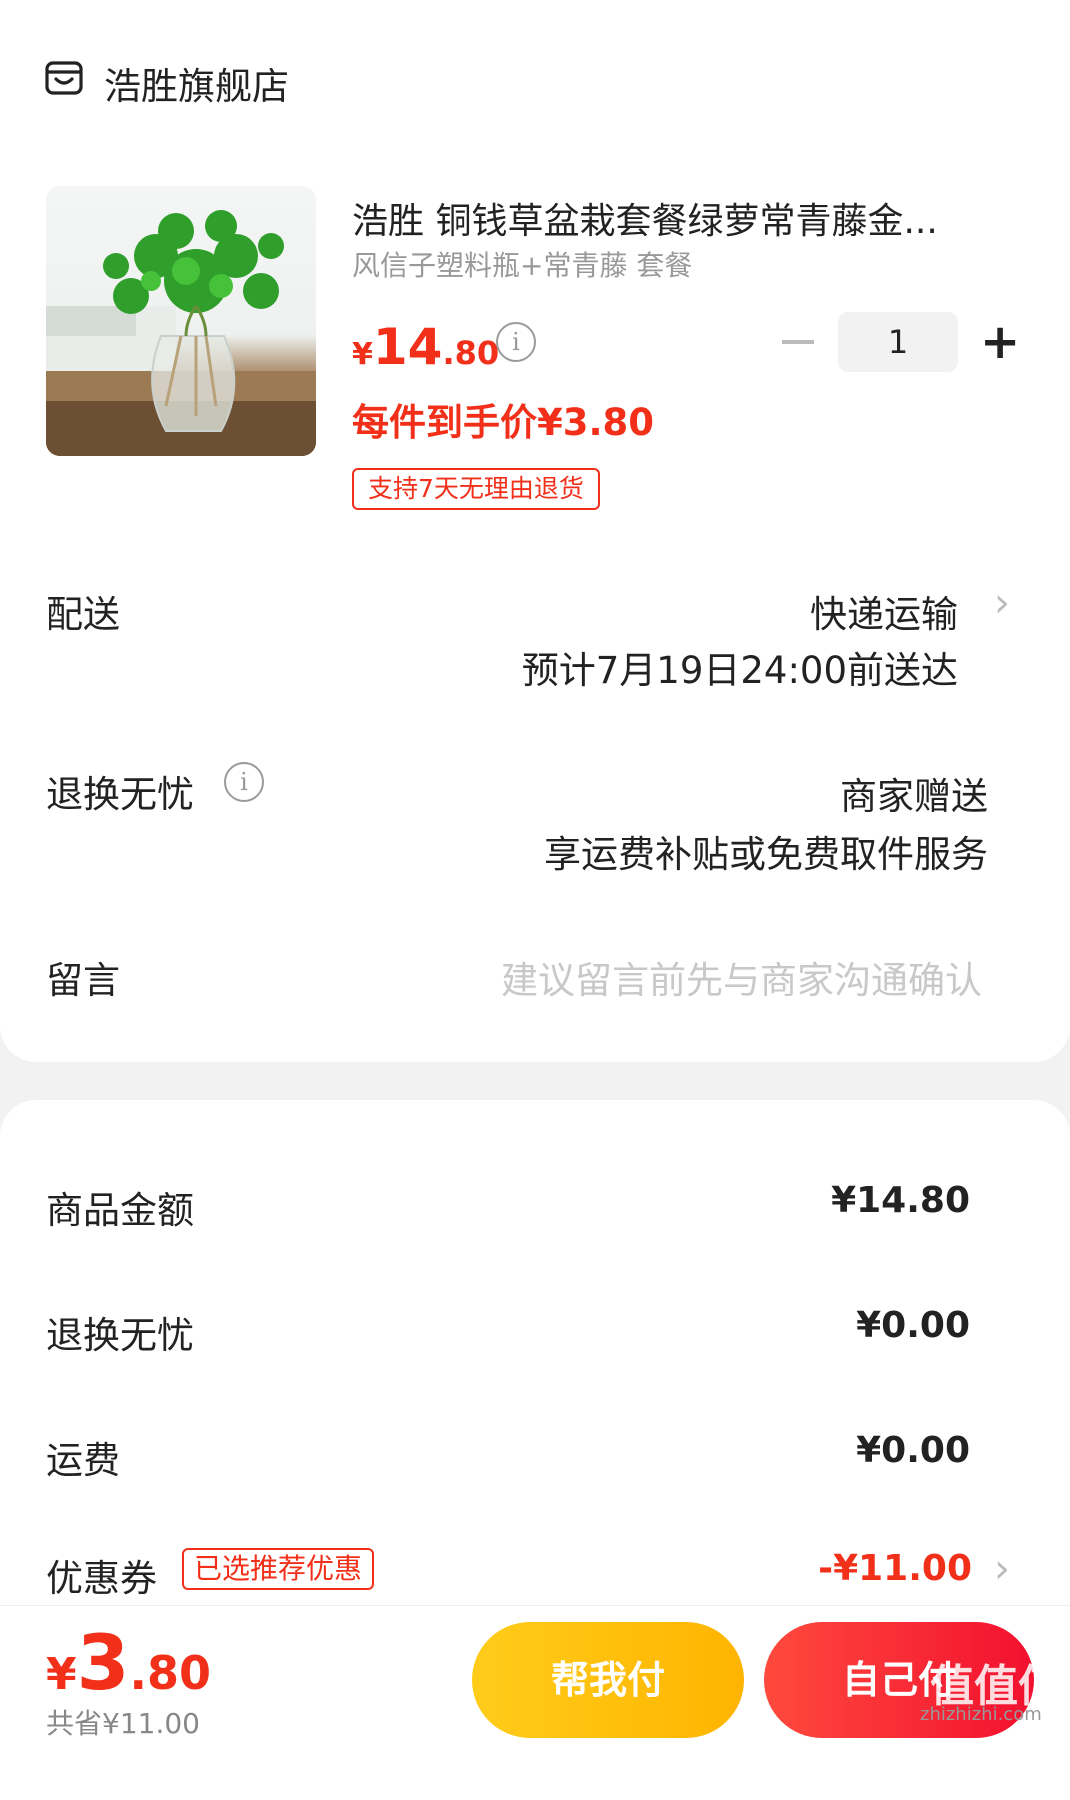  What do you see at coordinates (101, 1578) in the screenshot?
I see `coupon-label: 优惠券` at bounding box center [101, 1578].